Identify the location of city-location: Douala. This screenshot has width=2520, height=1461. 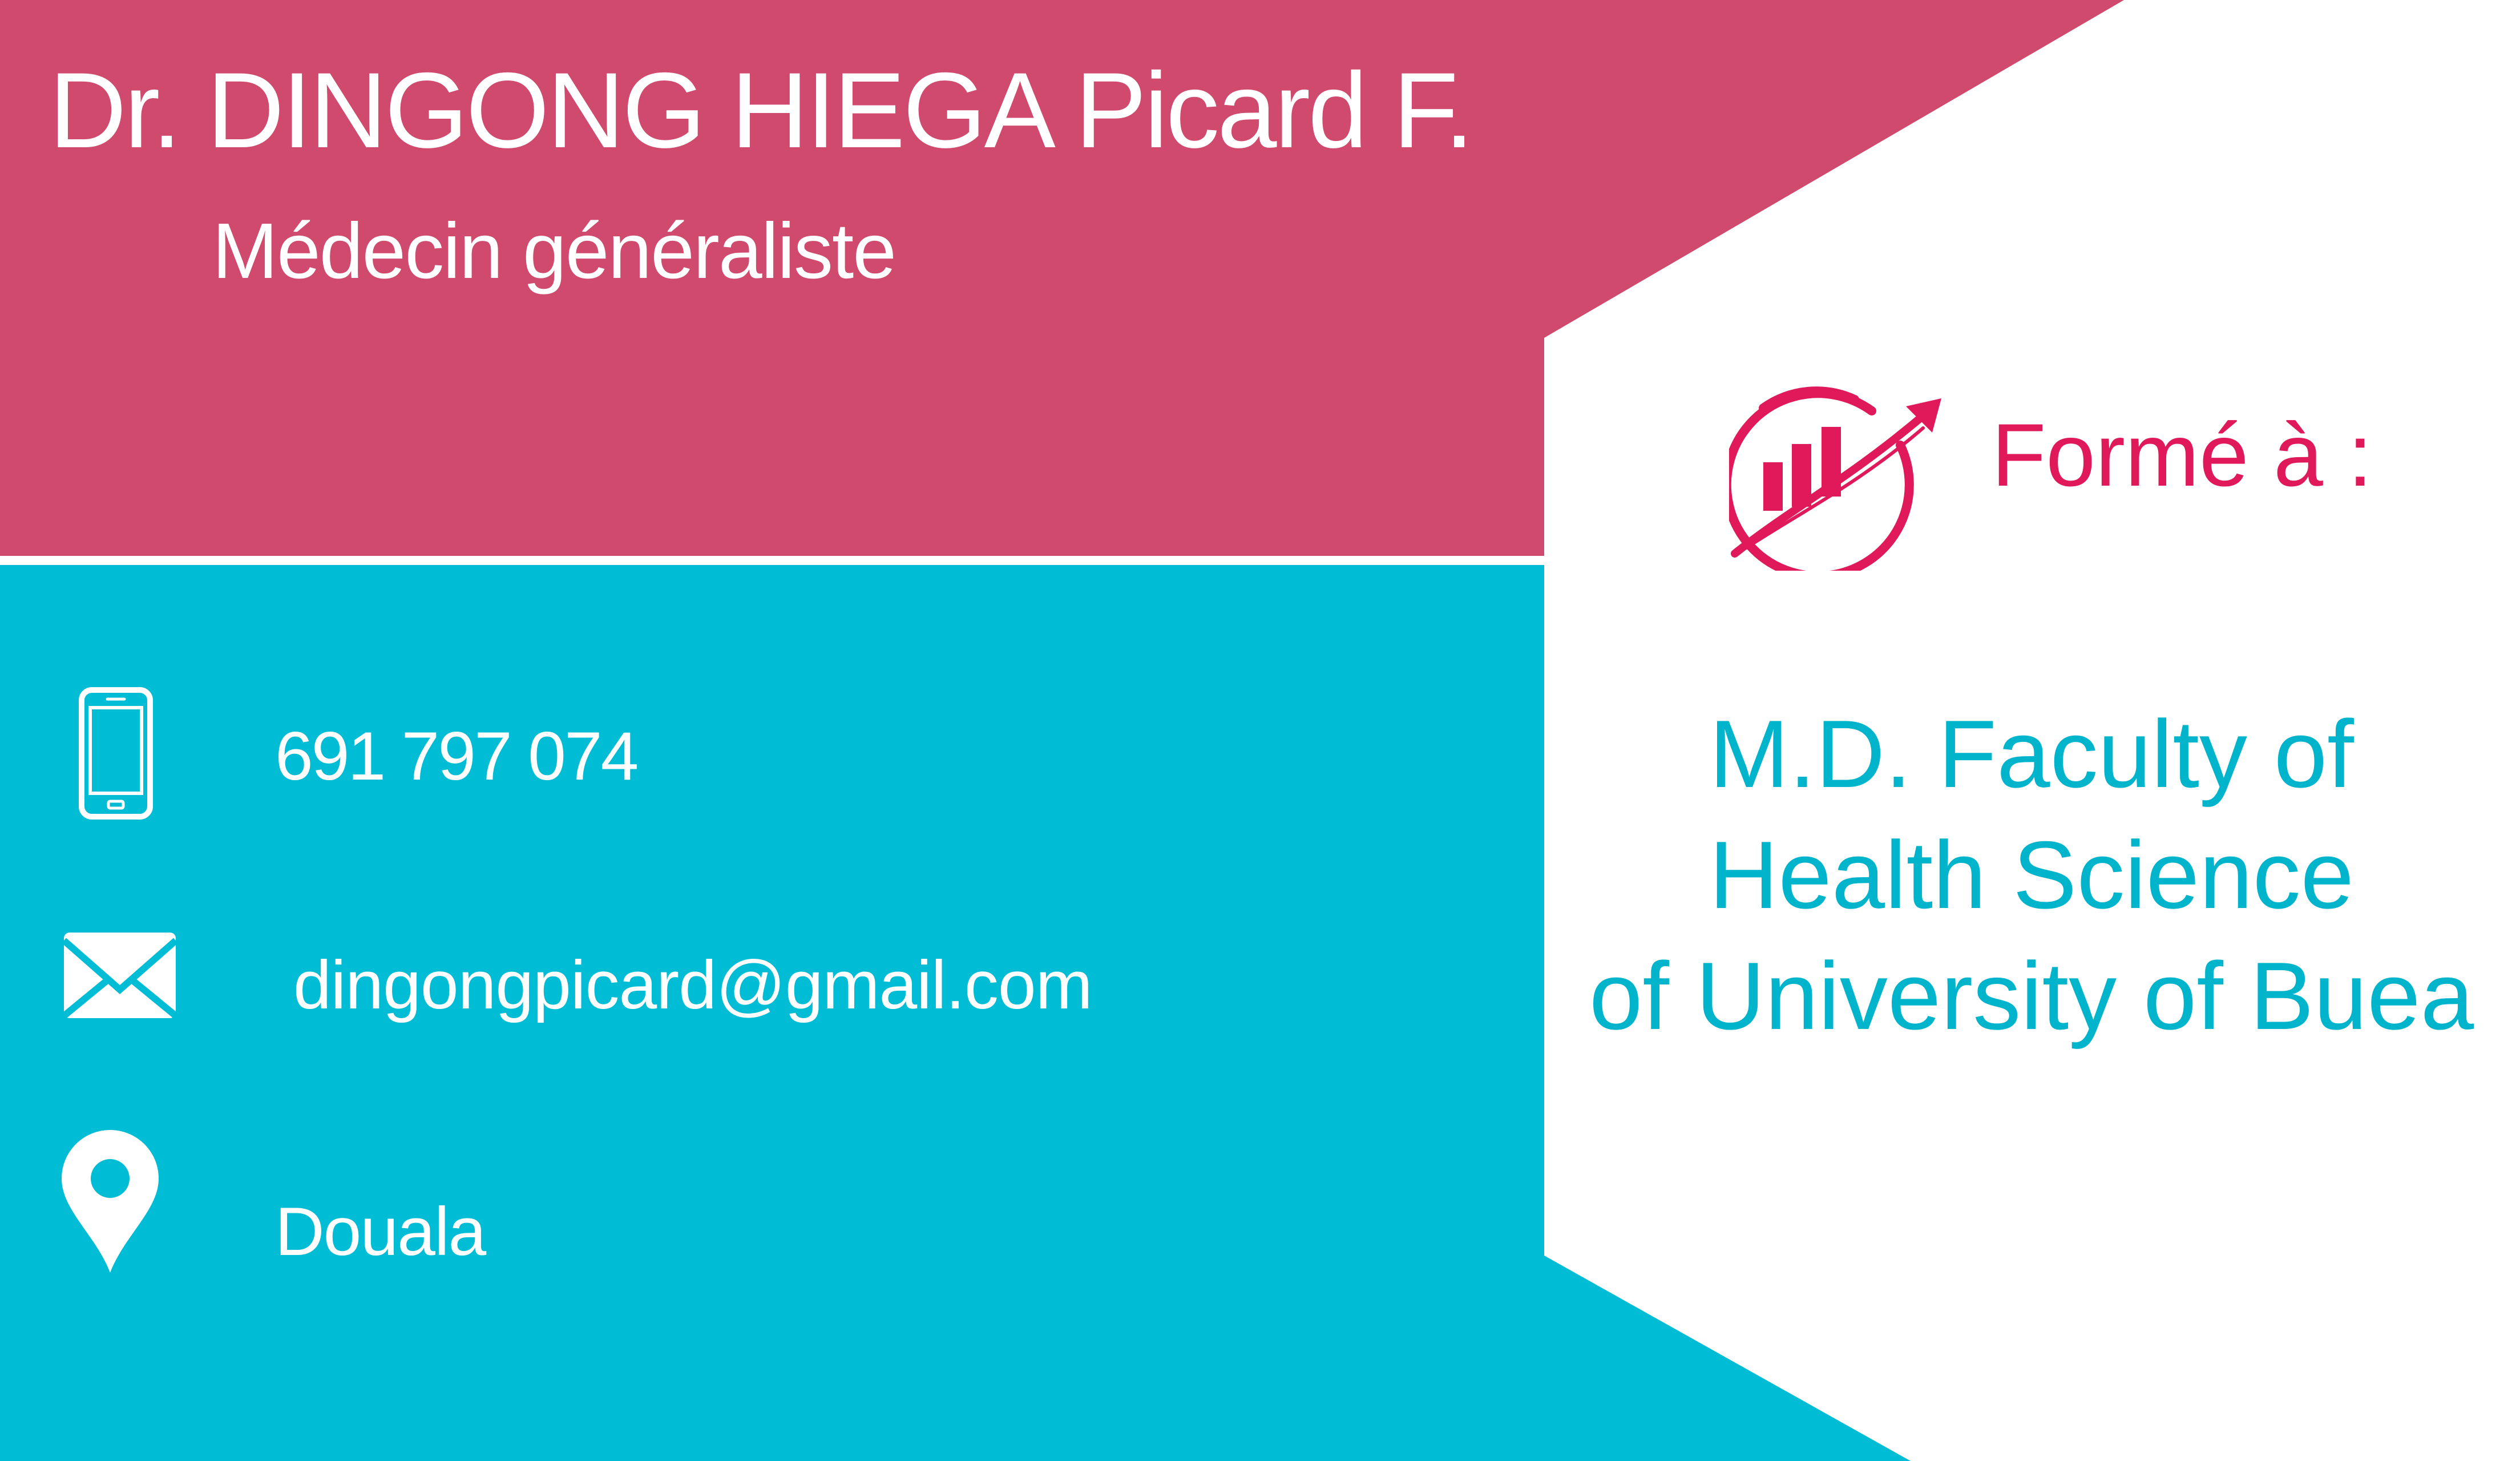
(380, 1231).